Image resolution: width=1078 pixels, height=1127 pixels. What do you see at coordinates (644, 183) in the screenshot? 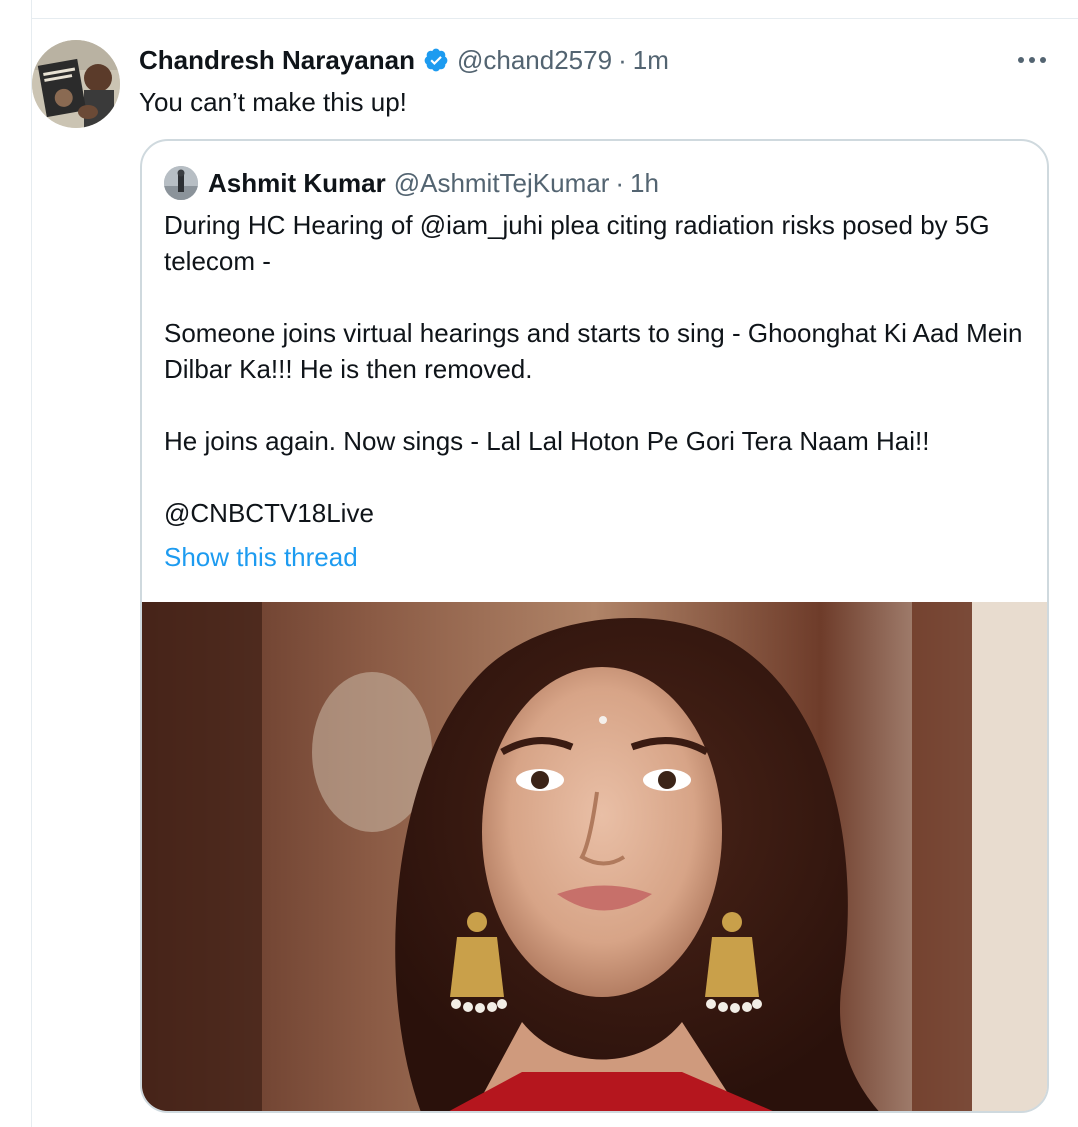
I see `quoted-tweet-timestamp: 1h` at bounding box center [644, 183].